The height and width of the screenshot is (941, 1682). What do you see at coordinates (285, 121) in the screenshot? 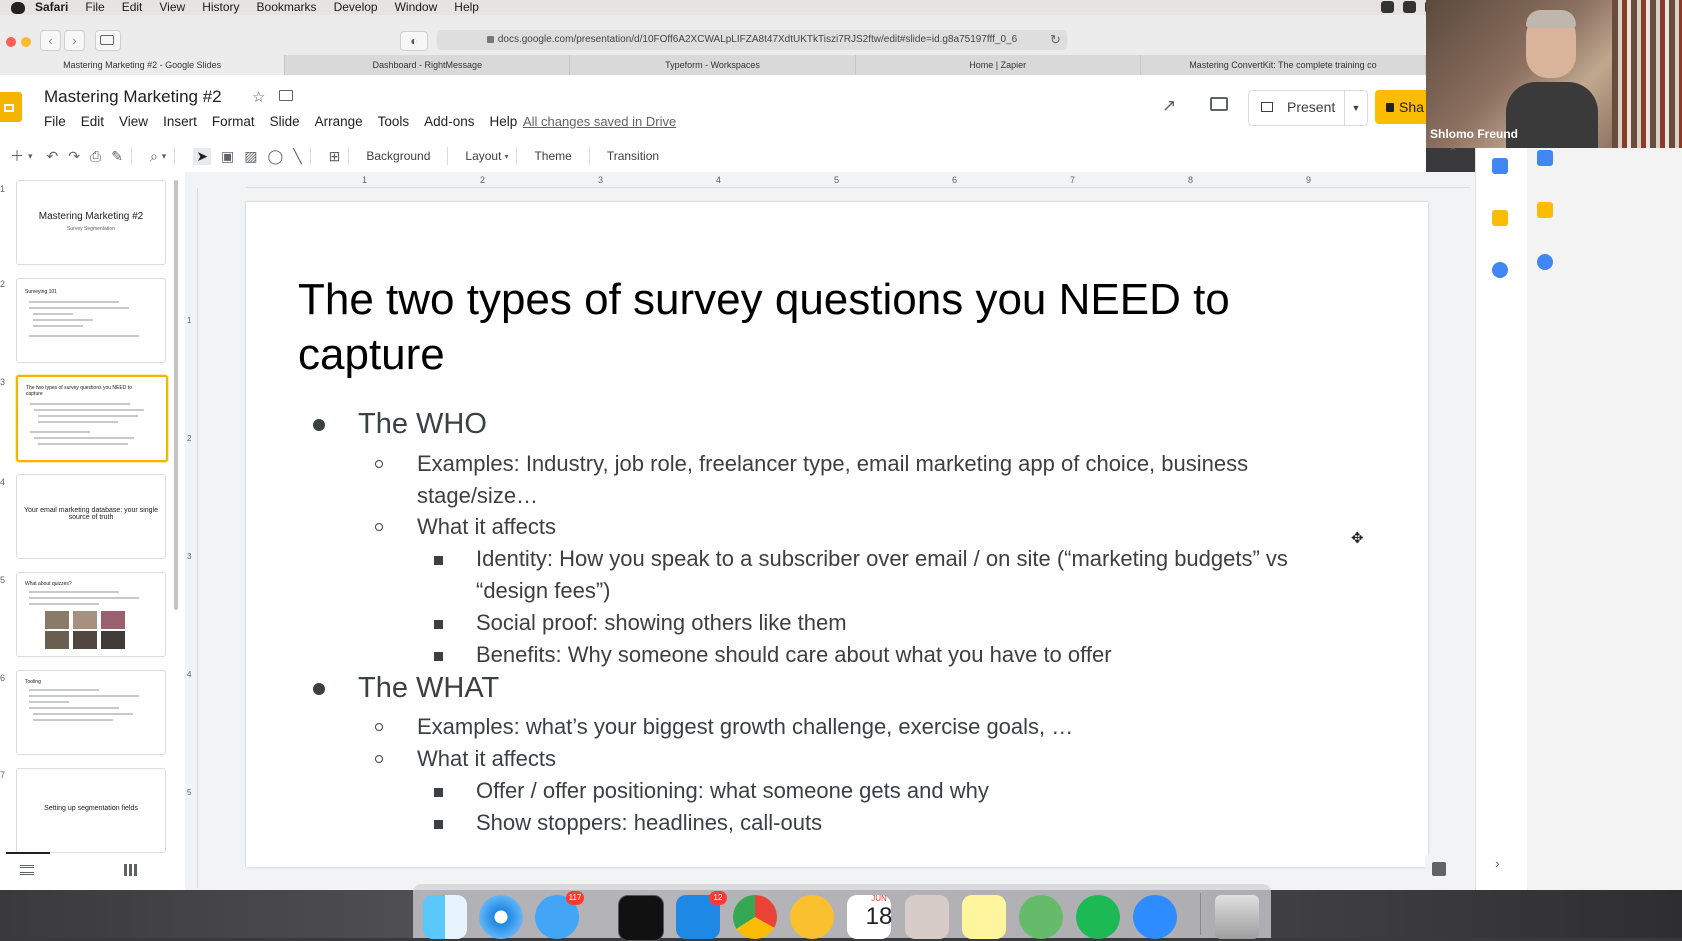
I see `doc-menu-slide: Slide` at bounding box center [285, 121].